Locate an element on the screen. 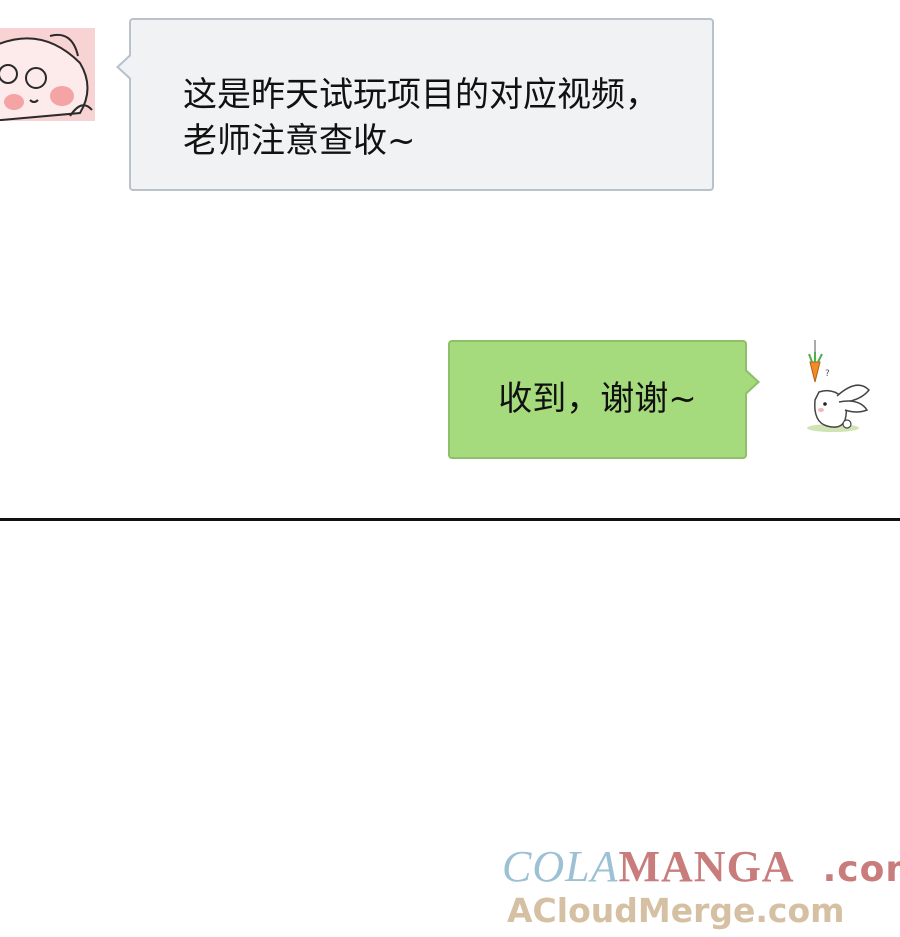 This screenshot has height=937, width=900. avatar-sender is located at coordinates (47, 74).